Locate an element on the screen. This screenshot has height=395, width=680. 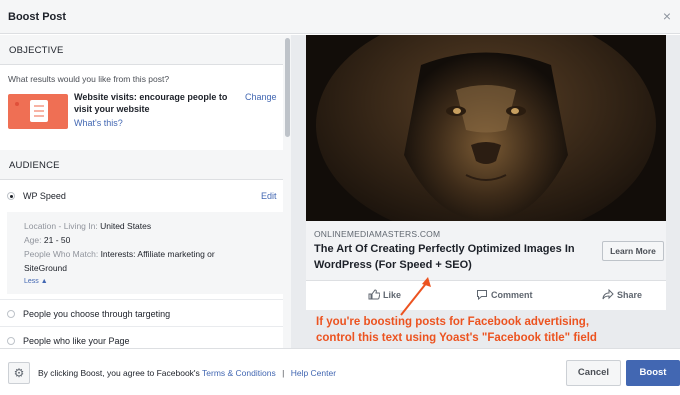
webpage-card-icon is located at coordinates (39, 111).